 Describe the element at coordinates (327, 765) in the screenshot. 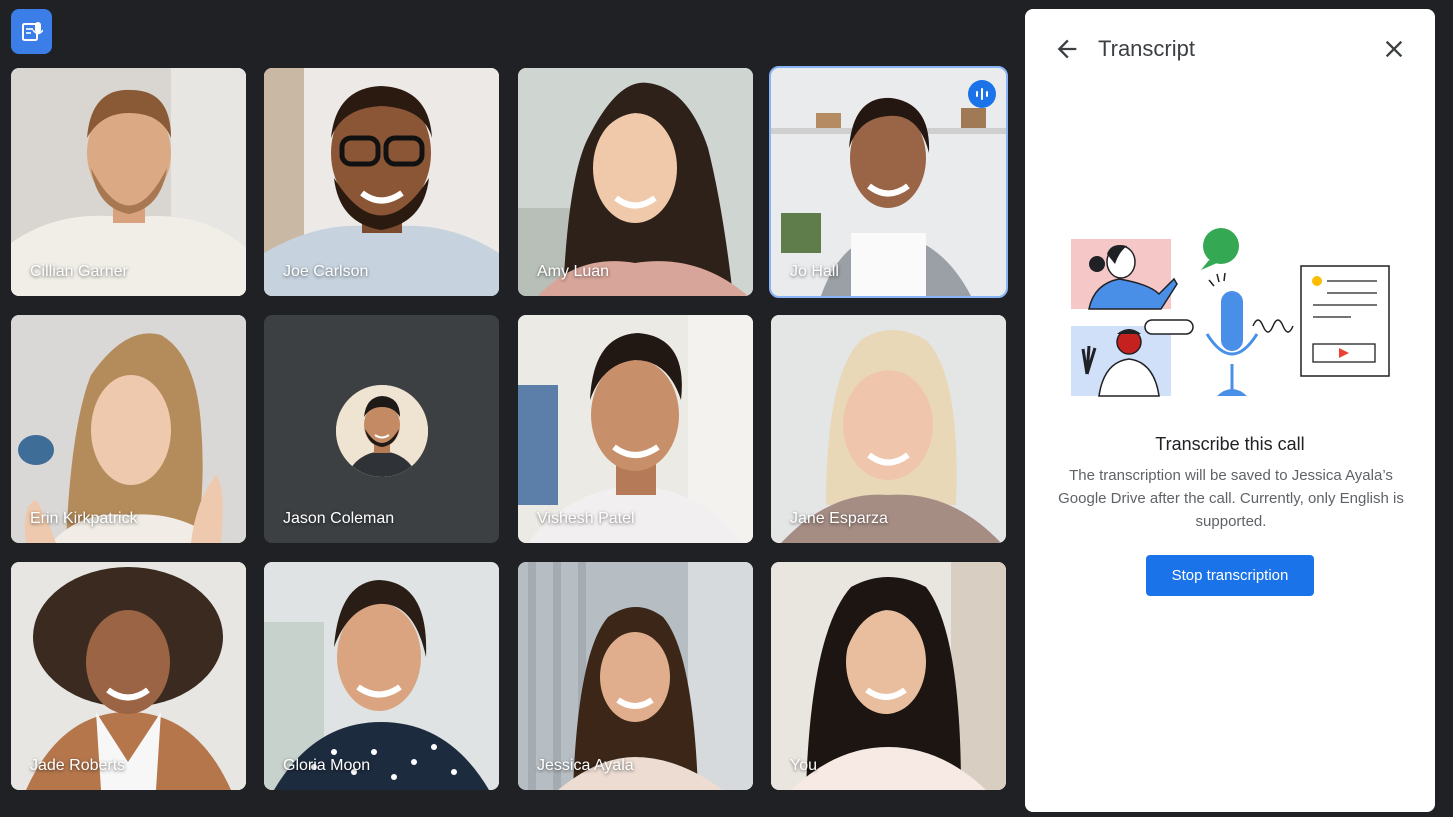

I see `participant-name: Gloria Moon` at that location.